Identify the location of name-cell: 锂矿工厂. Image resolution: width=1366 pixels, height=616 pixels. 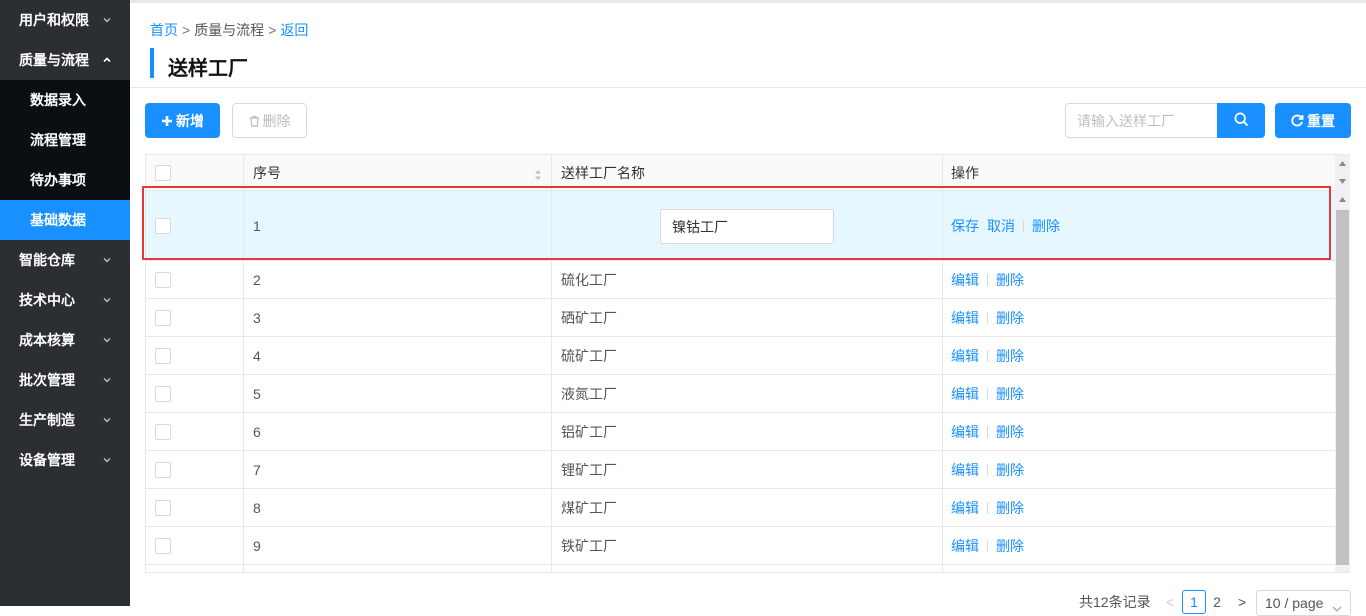
(747, 469).